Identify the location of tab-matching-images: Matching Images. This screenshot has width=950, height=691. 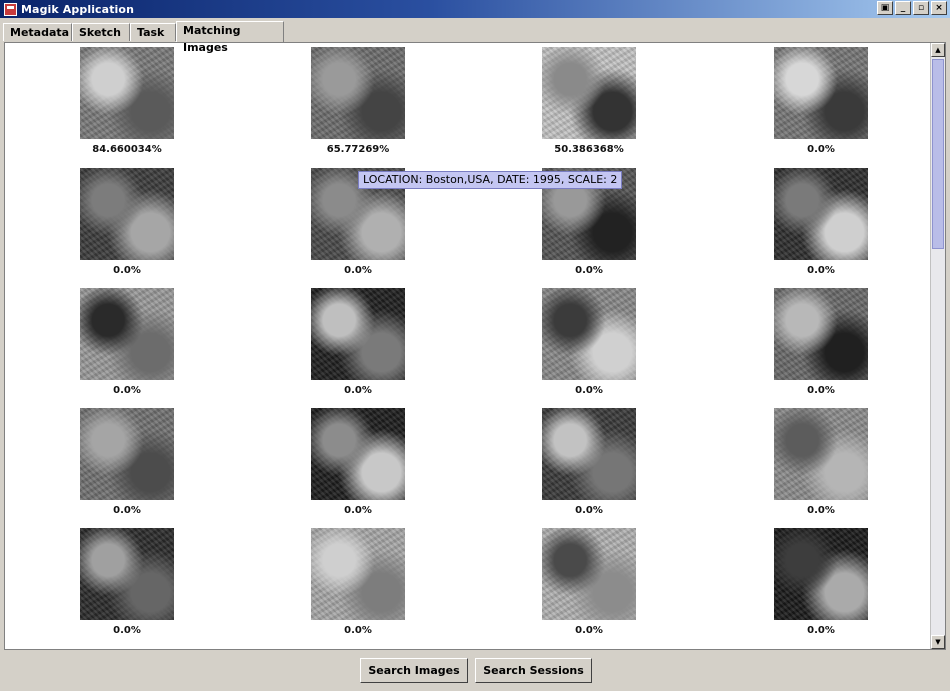
(230, 37).